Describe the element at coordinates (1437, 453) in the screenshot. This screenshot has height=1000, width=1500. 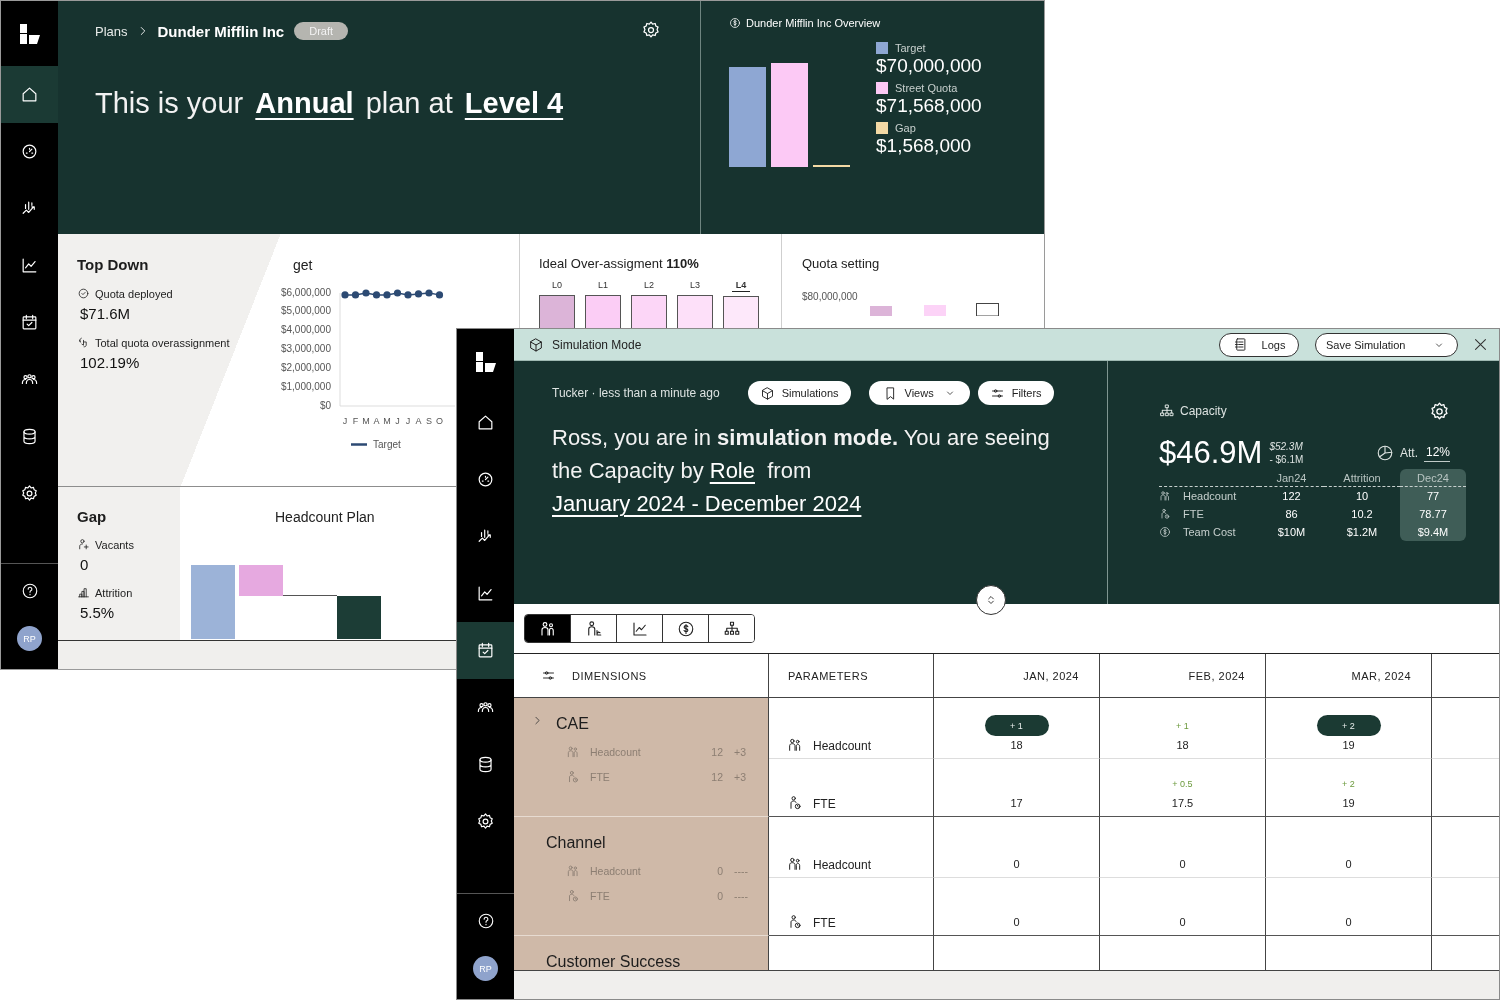
I see `attrition-field: 12%` at that location.